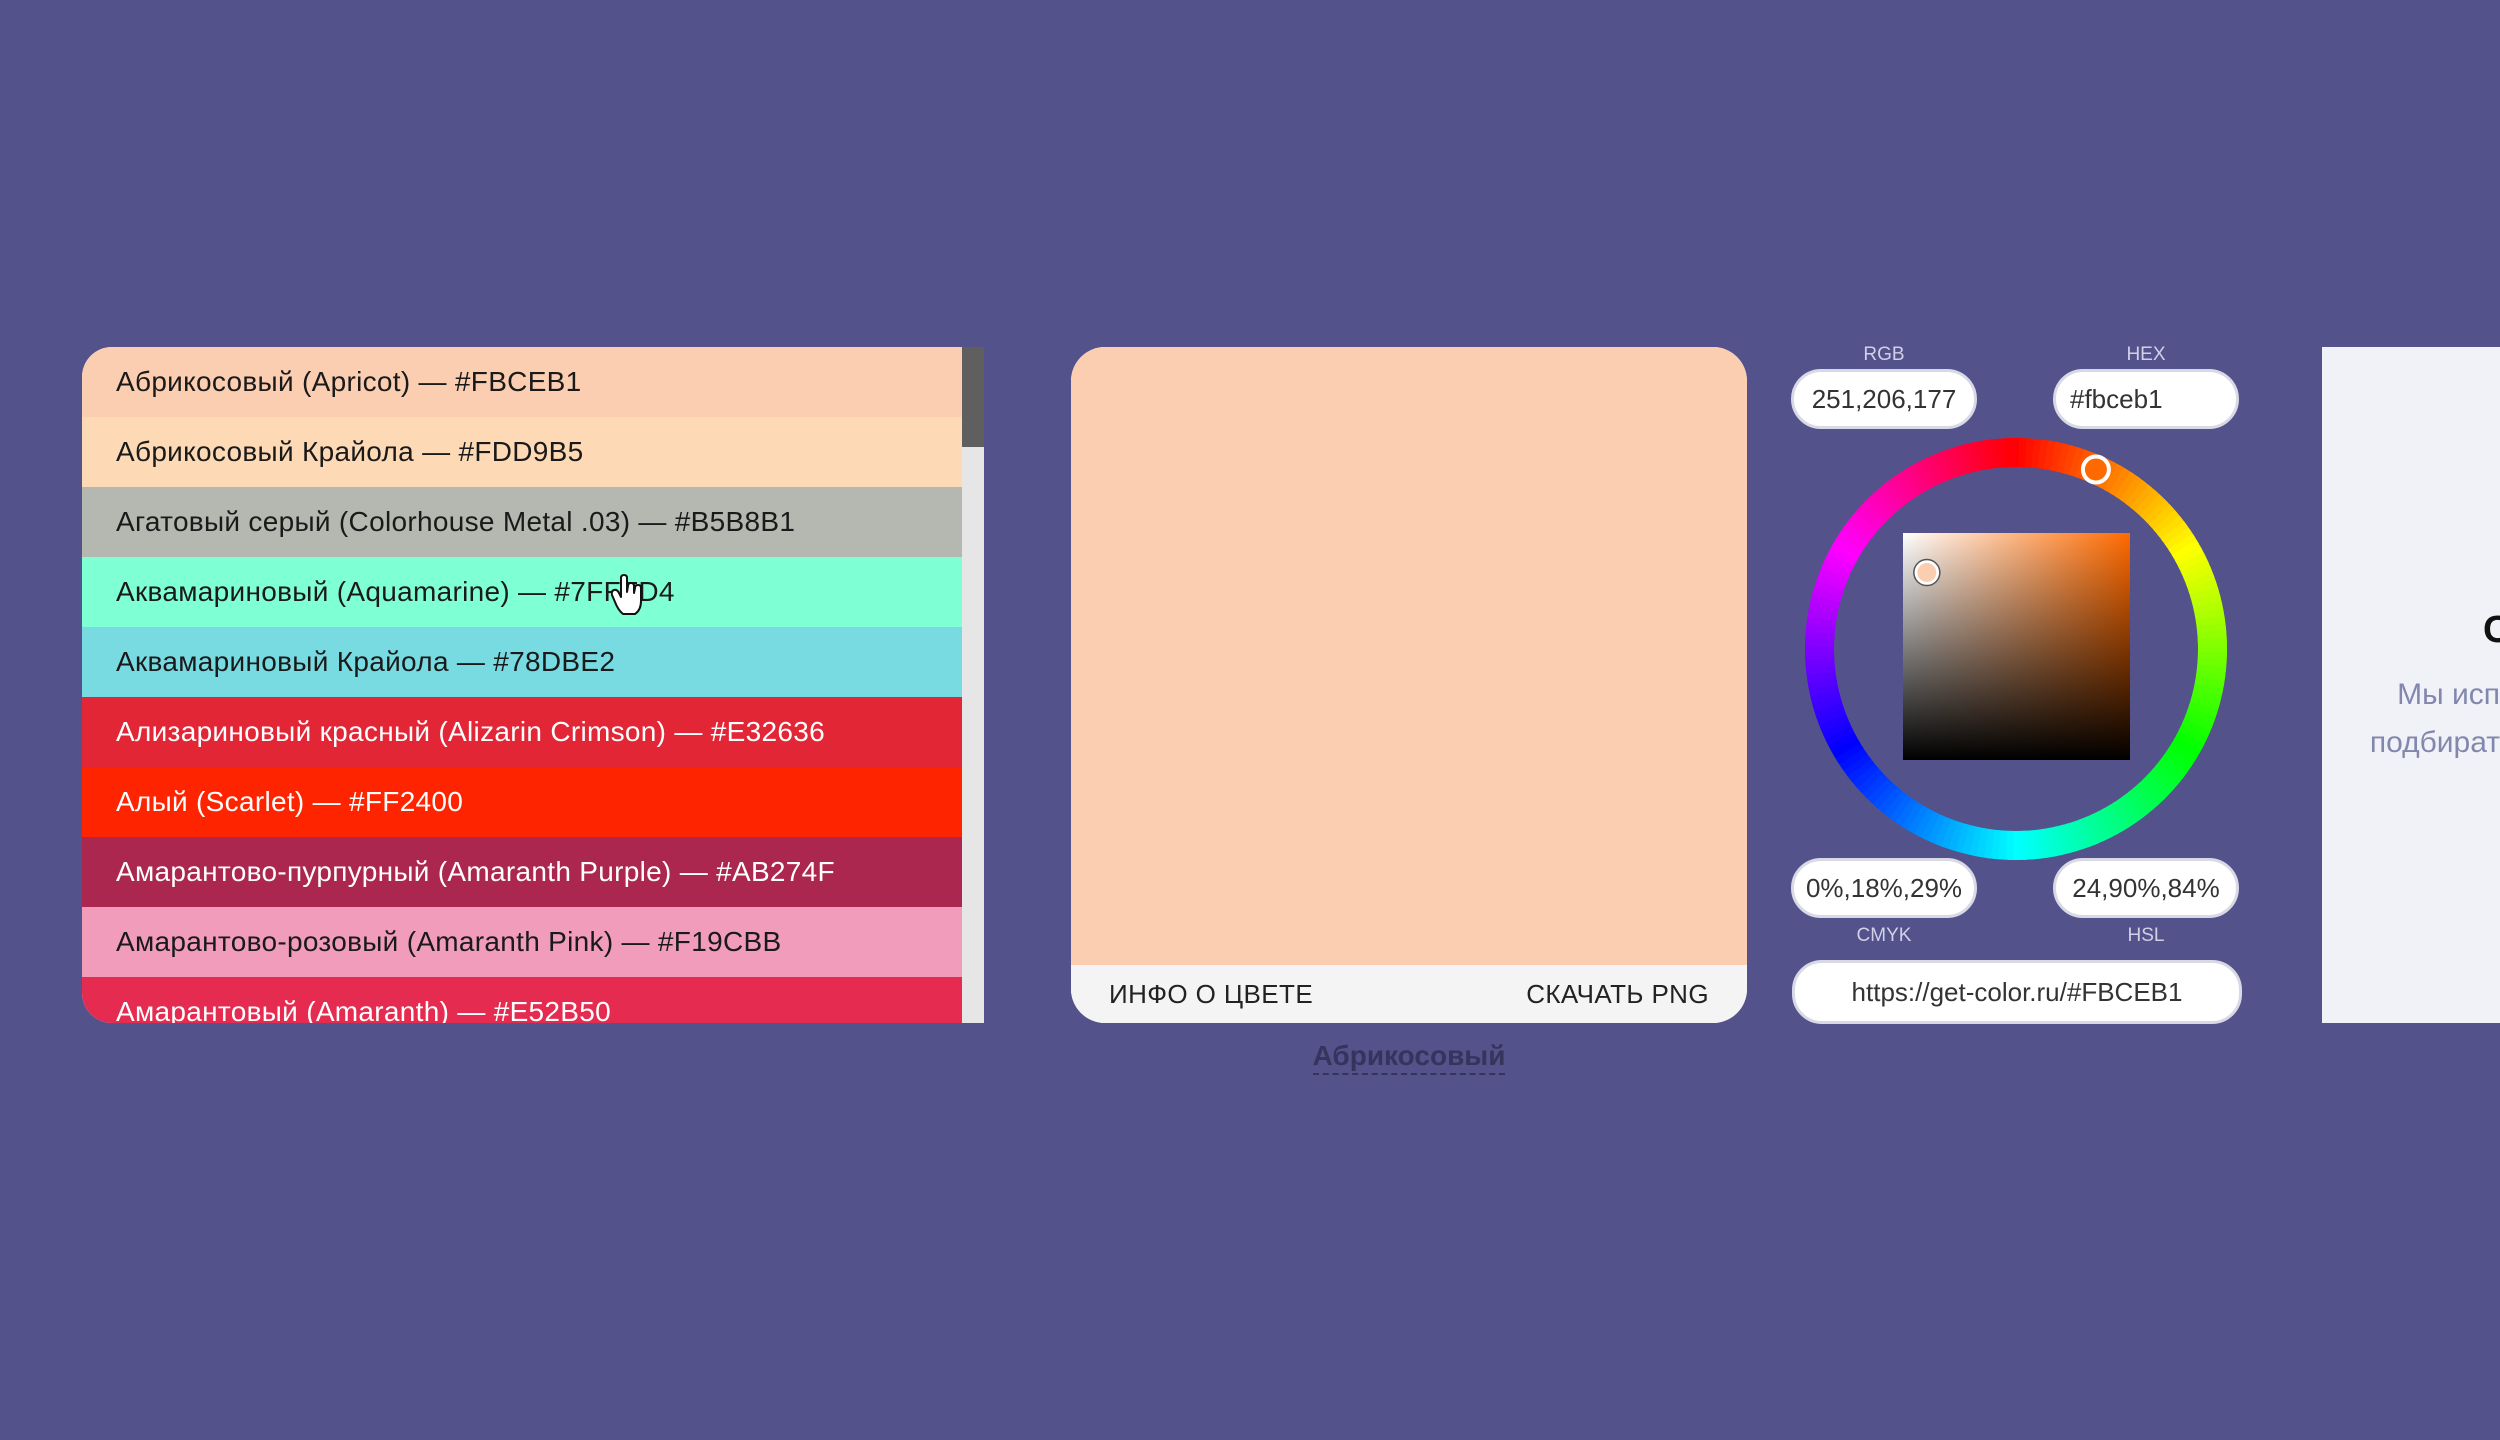  What do you see at coordinates (1409, 994) in the screenshot?
I see `preview-actions-bar: ИНФО О ЦВЕТЕ СКАЧАТЬ PNG` at bounding box center [1409, 994].